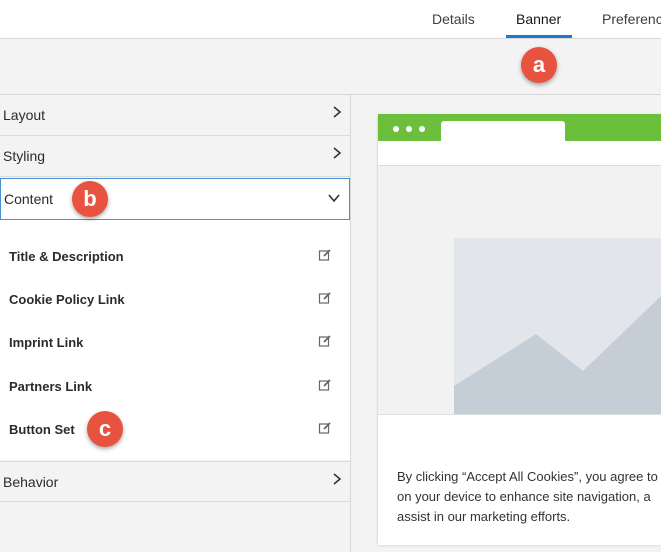 This screenshot has width=661, height=552. What do you see at coordinates (31, 482) in the screenshot?
I see `section-behavior-label: Behavior` at bounding box center [31, 482].